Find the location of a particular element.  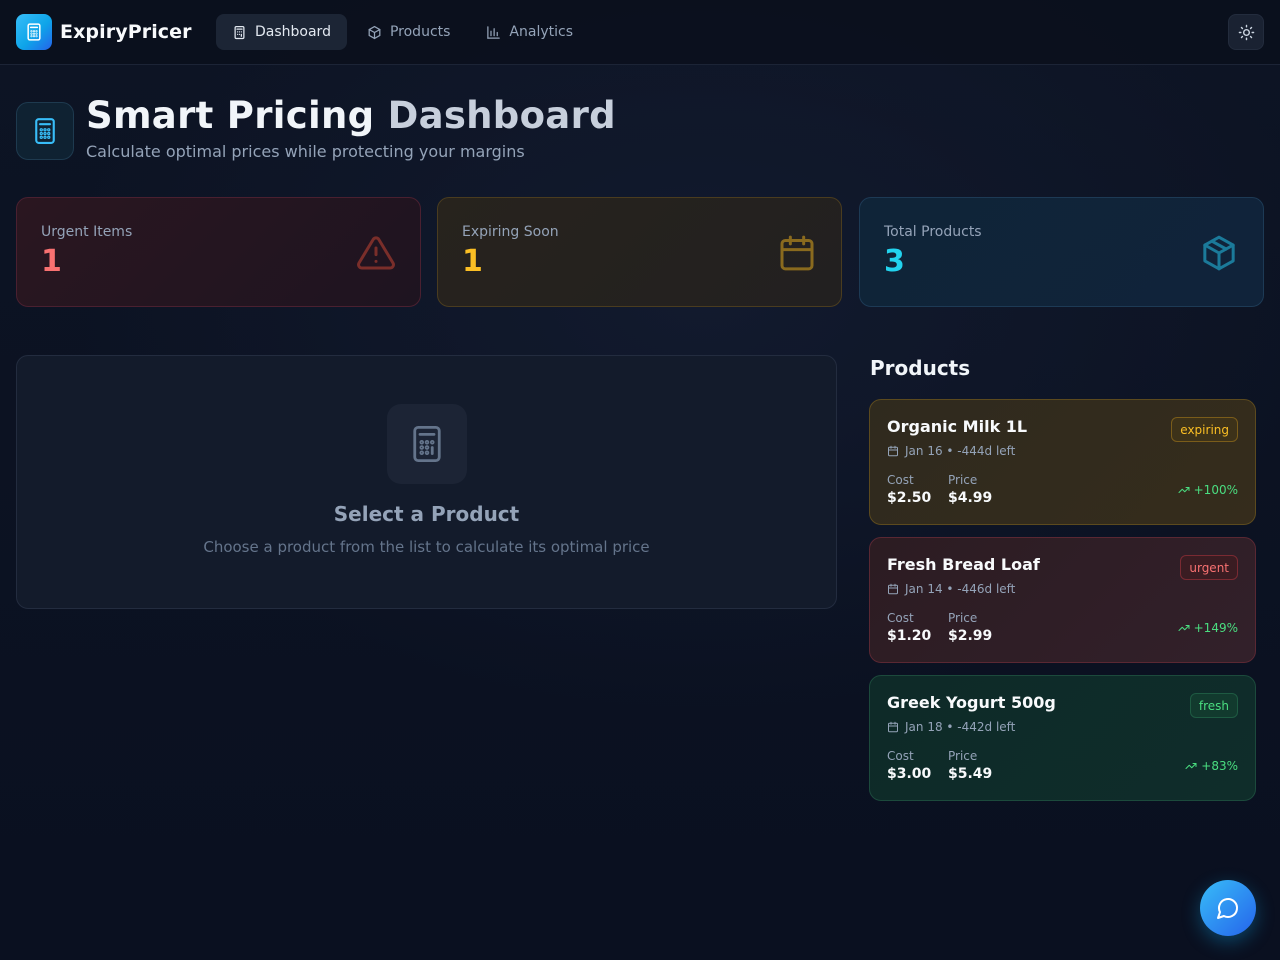

price-value: $2.99 is located at coordinates (970, 636).